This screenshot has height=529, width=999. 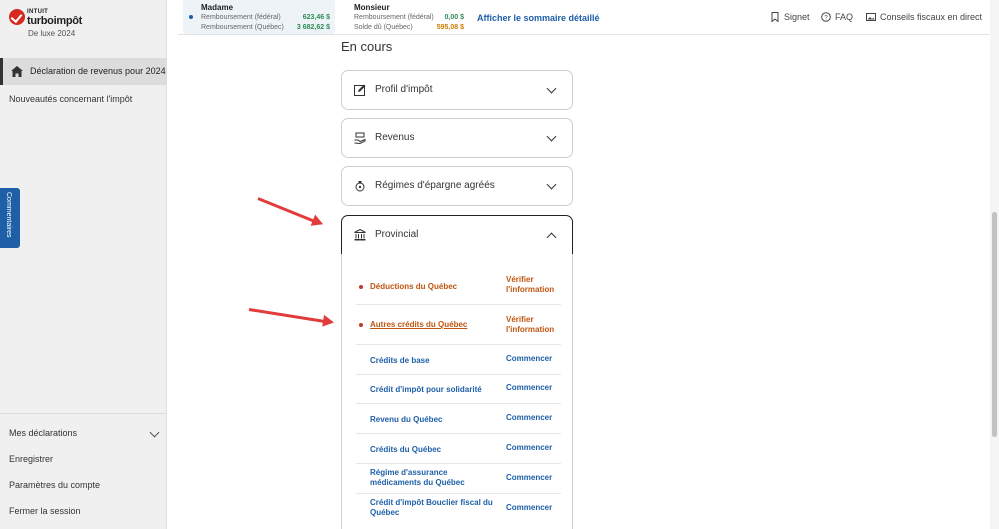 What do you see at coordinates (458, 449) in the screenshot?
I see `list-item-quebec-credits: Crédits du Québec Commencer` at bounding box center [458, 449].